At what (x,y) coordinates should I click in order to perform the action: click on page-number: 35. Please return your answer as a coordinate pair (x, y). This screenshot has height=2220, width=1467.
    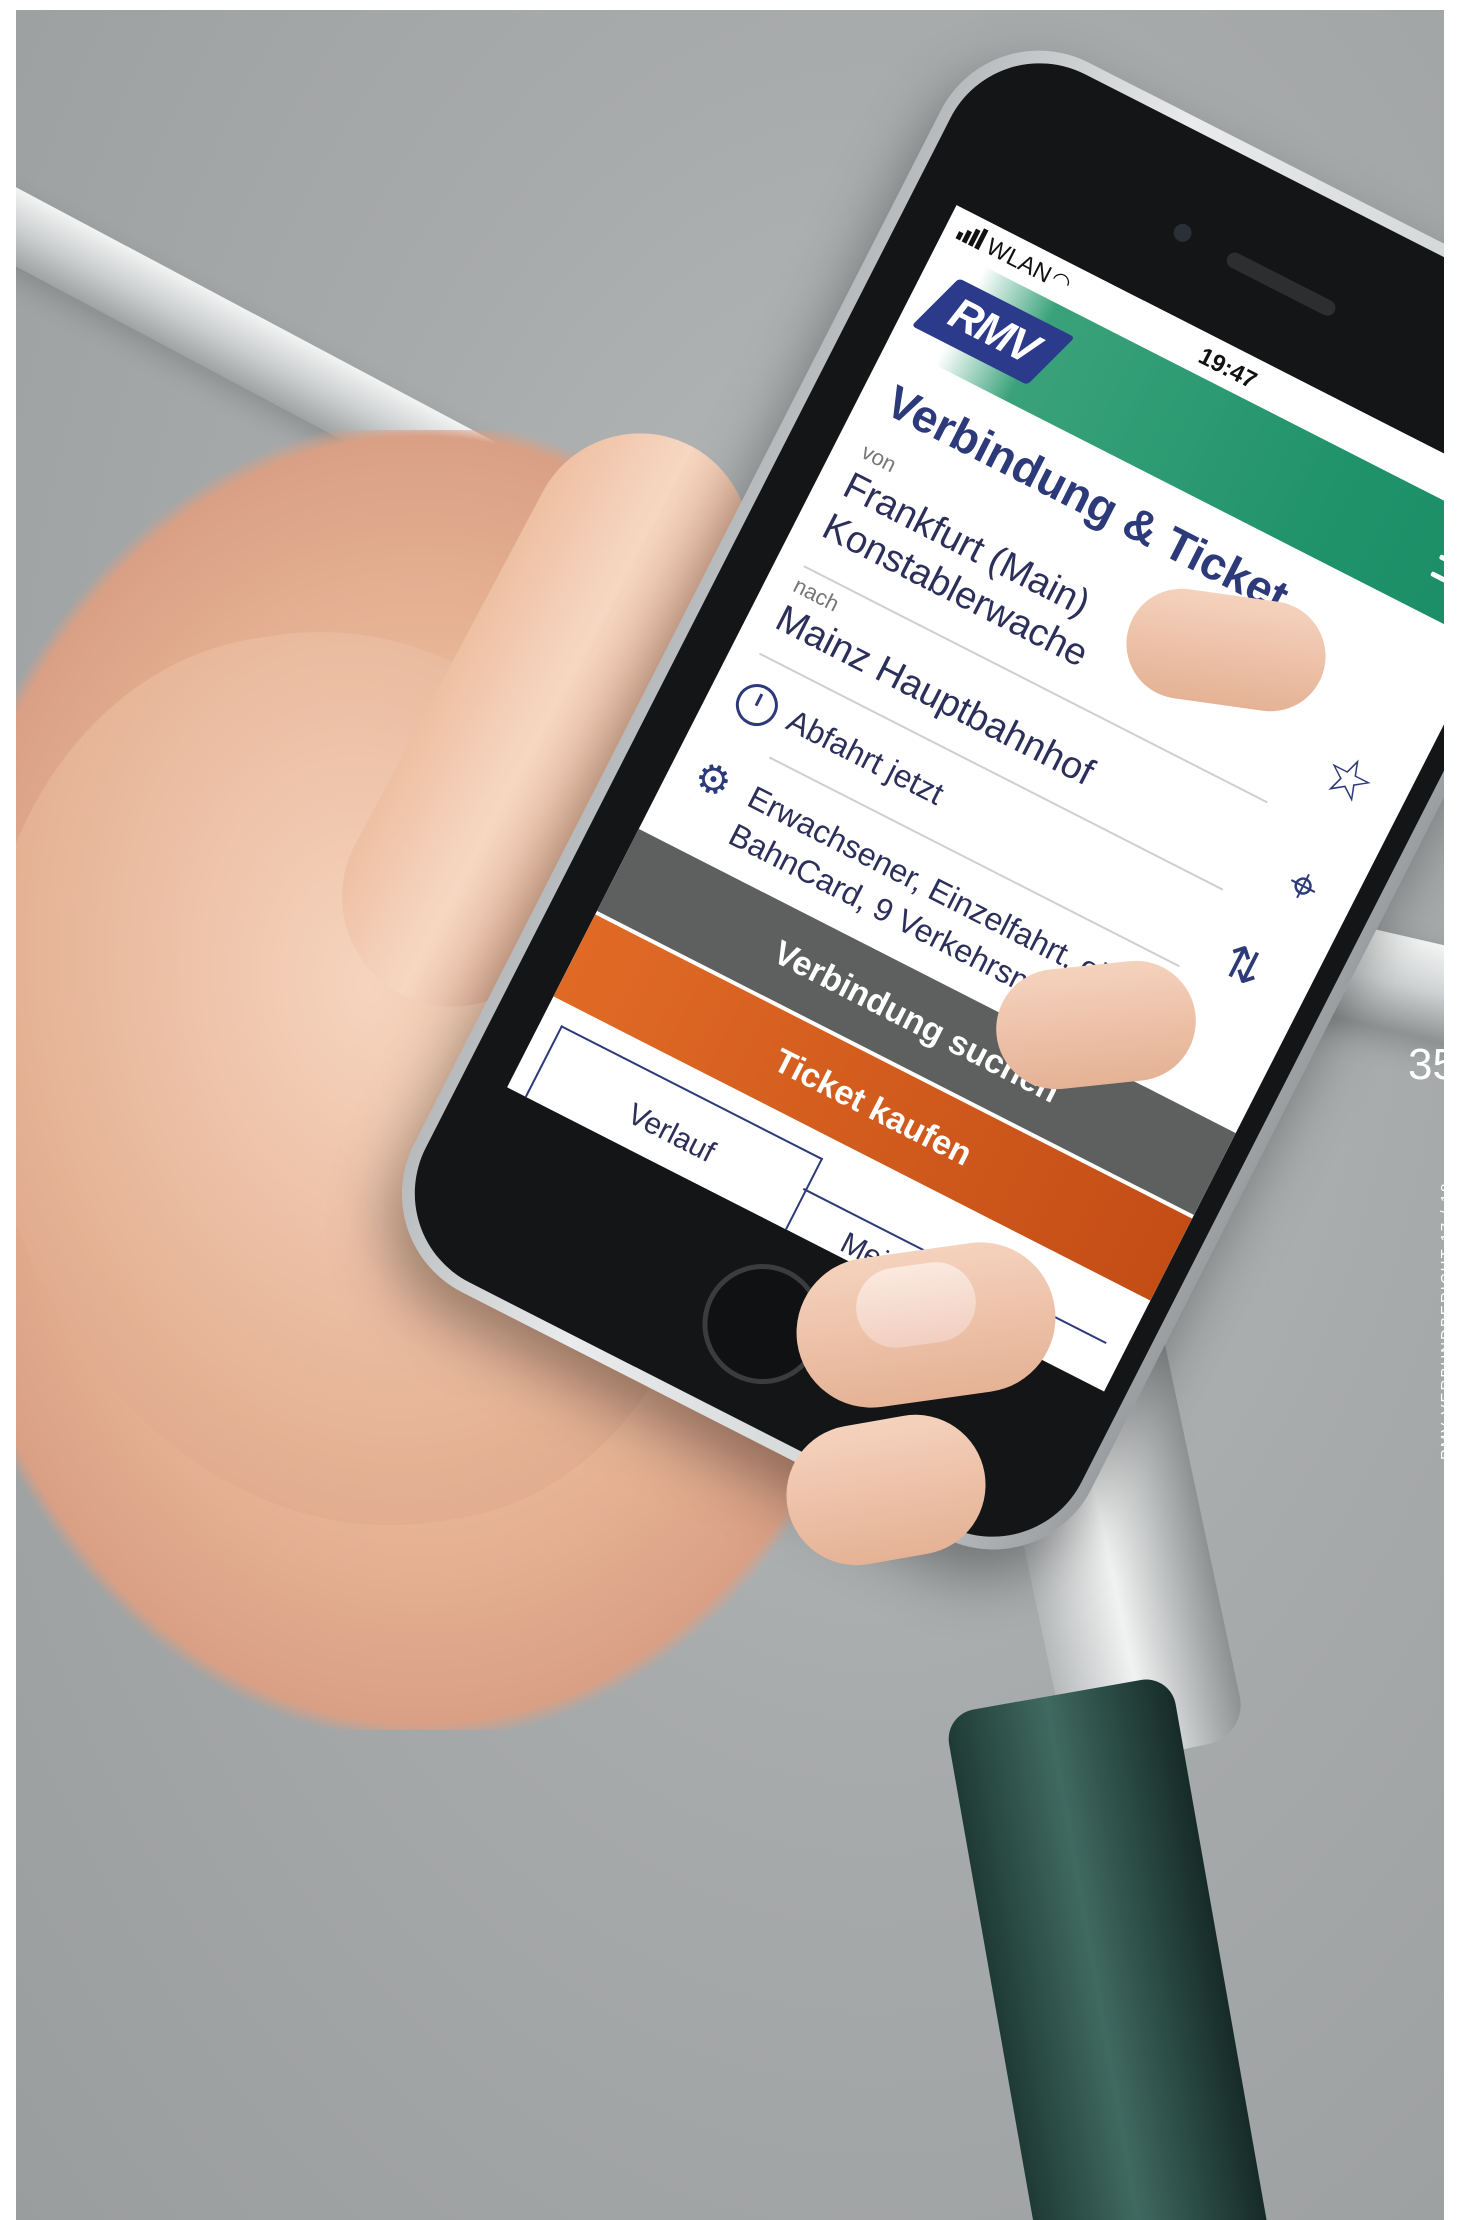
    Looking at the image, I should click on (1432, 1064).